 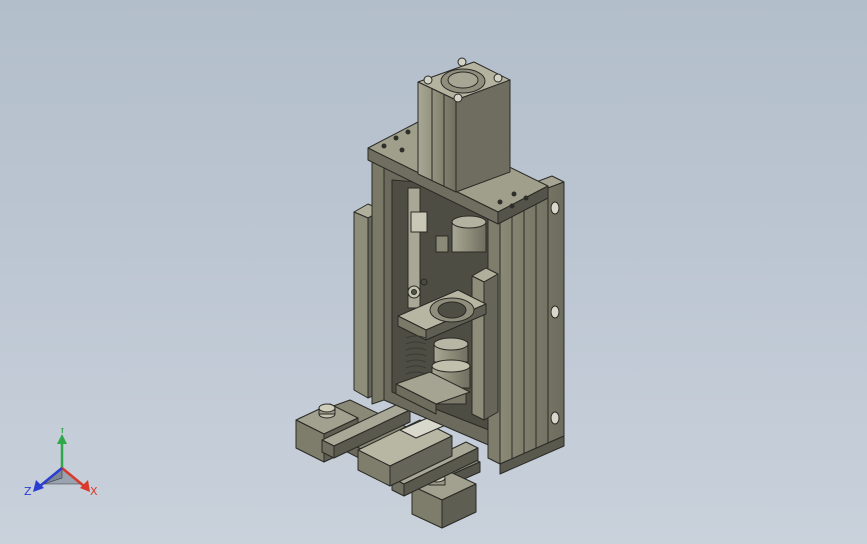 What do you see at coordinates (485, 344) in the screenshot?
I see `side-cover-right-inner` at bounding box center [485, 344].